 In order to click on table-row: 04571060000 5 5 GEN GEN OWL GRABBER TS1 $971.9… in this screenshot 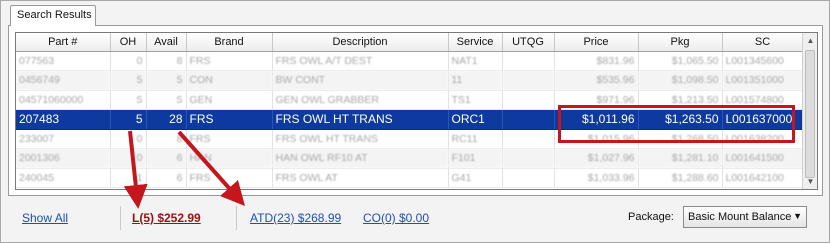, I will do `click(410, 100)`.